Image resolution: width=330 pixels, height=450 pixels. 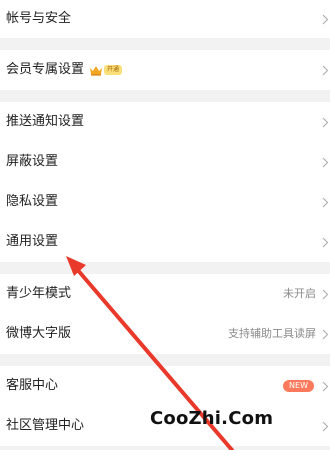 I want to click on teen-mode-status: 未开启, so click(x=299, y=293).